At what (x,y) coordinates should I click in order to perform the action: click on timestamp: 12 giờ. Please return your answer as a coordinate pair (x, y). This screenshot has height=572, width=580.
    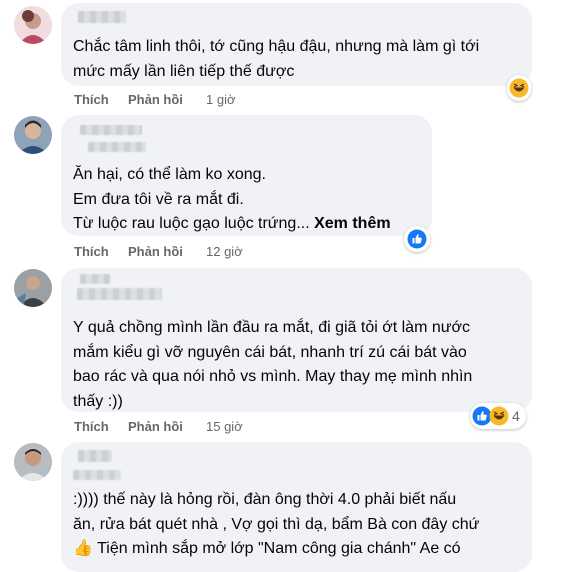
    Looking at the image, I should click on (224, 251).